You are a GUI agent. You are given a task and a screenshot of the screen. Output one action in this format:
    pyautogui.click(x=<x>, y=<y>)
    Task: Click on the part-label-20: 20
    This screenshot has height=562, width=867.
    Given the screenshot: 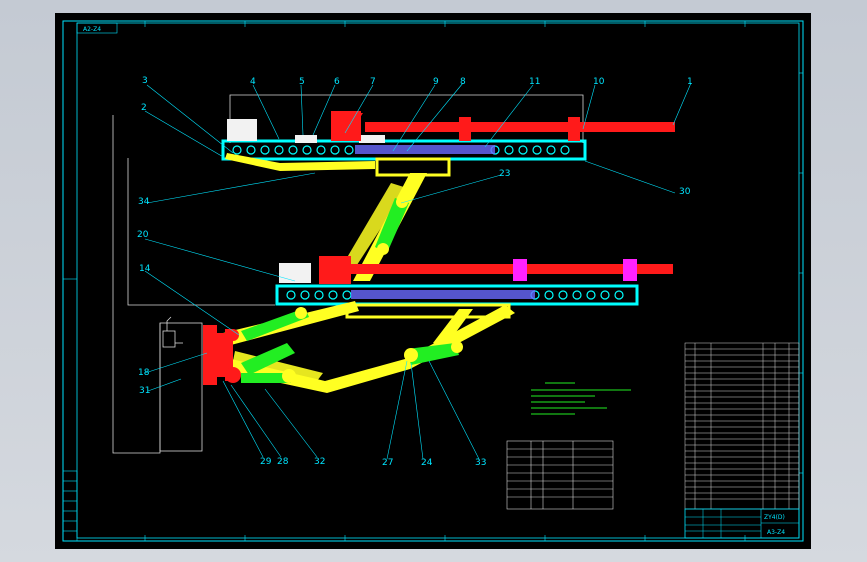 What is the action you would take?
    pyautogui.click(x=143, y=235)
    